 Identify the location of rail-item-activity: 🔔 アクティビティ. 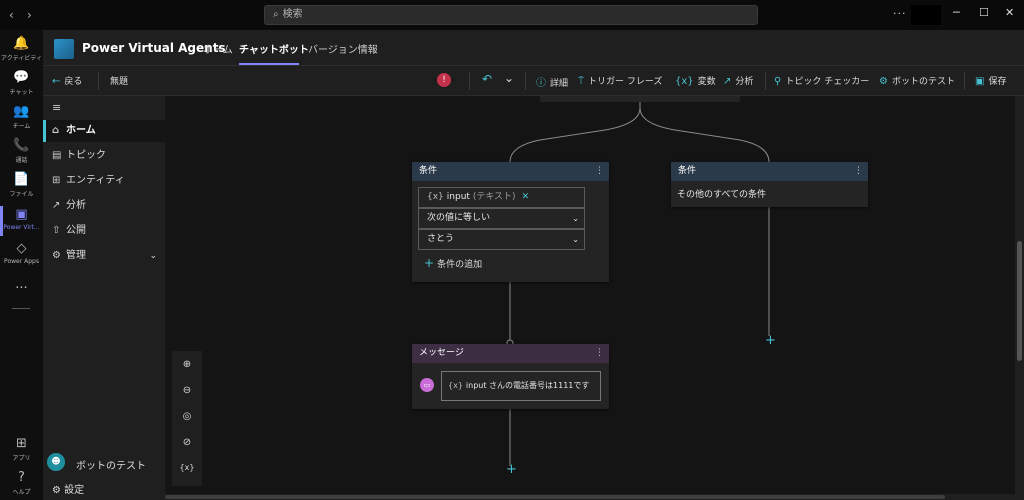
(21, 49).